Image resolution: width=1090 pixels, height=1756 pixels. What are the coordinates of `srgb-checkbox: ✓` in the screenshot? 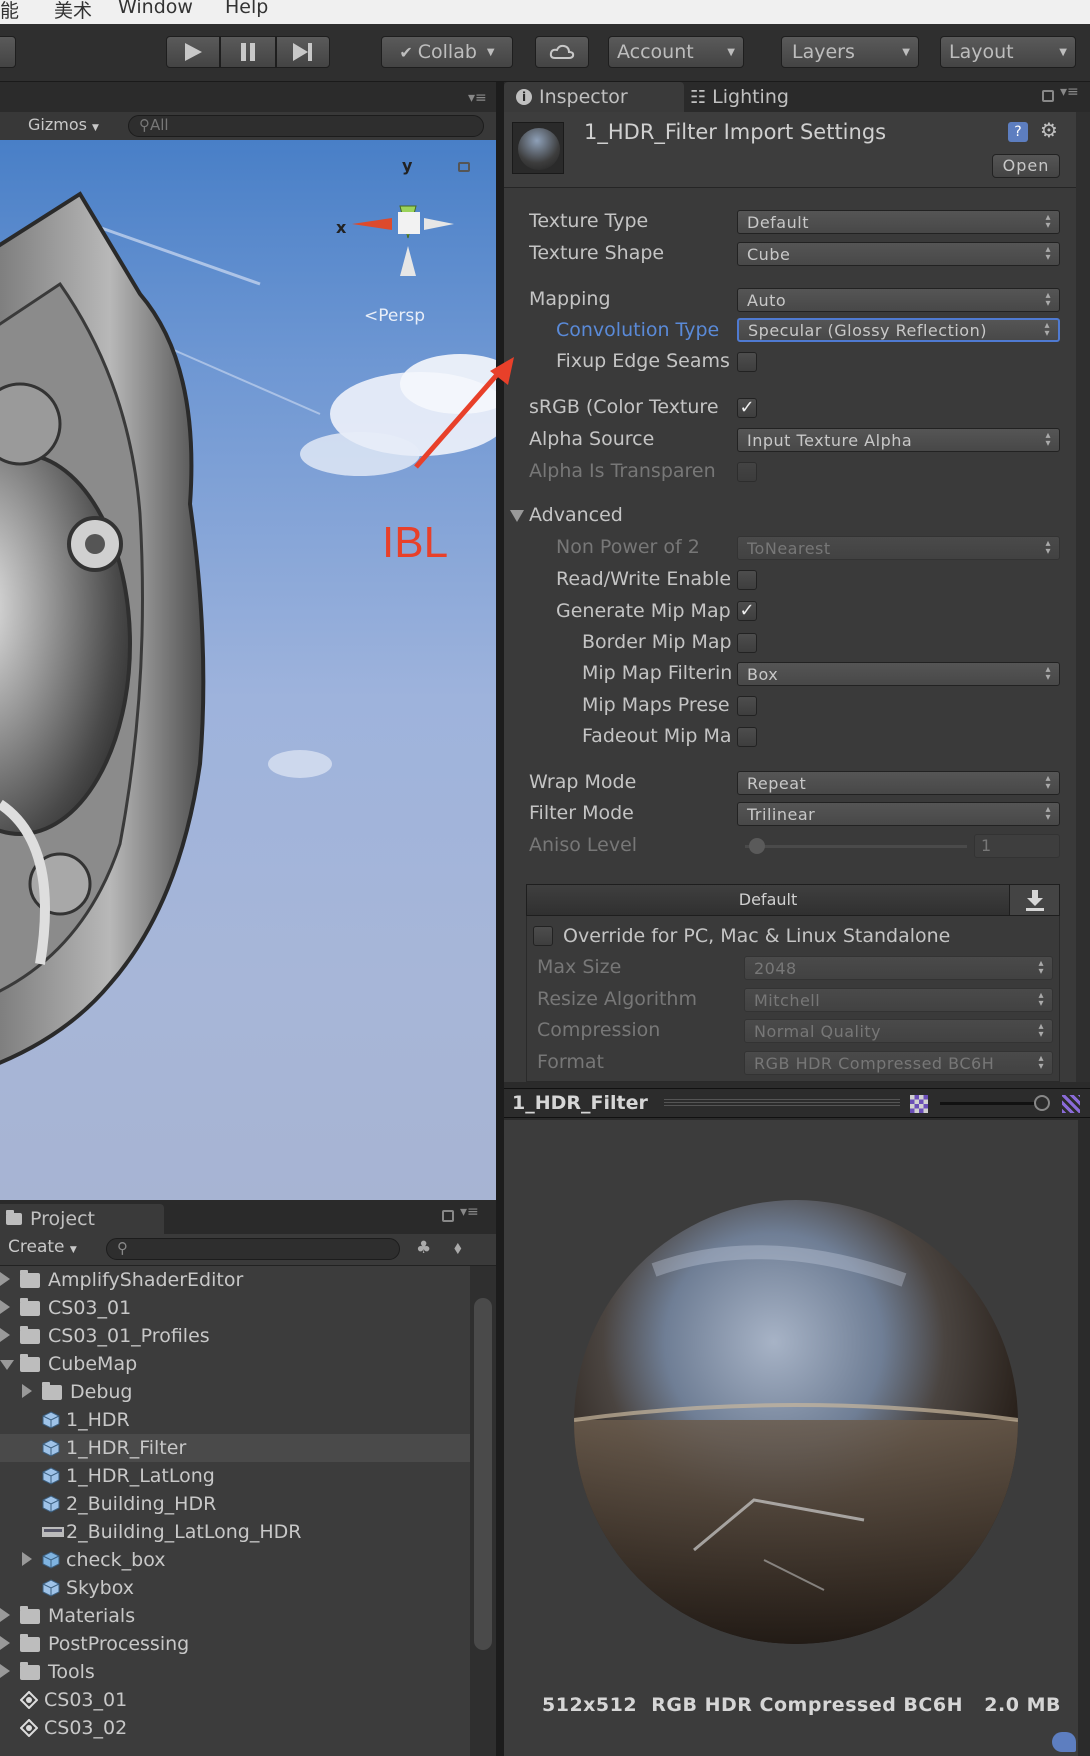 It's located at (747, 408).